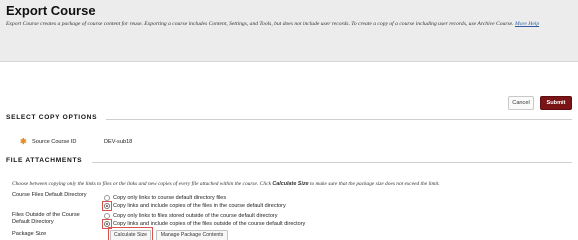  What do you see at coordinates (556, 103) in the screenshot?
I see `submit-button: Submit` at bounding box center [556, 103].